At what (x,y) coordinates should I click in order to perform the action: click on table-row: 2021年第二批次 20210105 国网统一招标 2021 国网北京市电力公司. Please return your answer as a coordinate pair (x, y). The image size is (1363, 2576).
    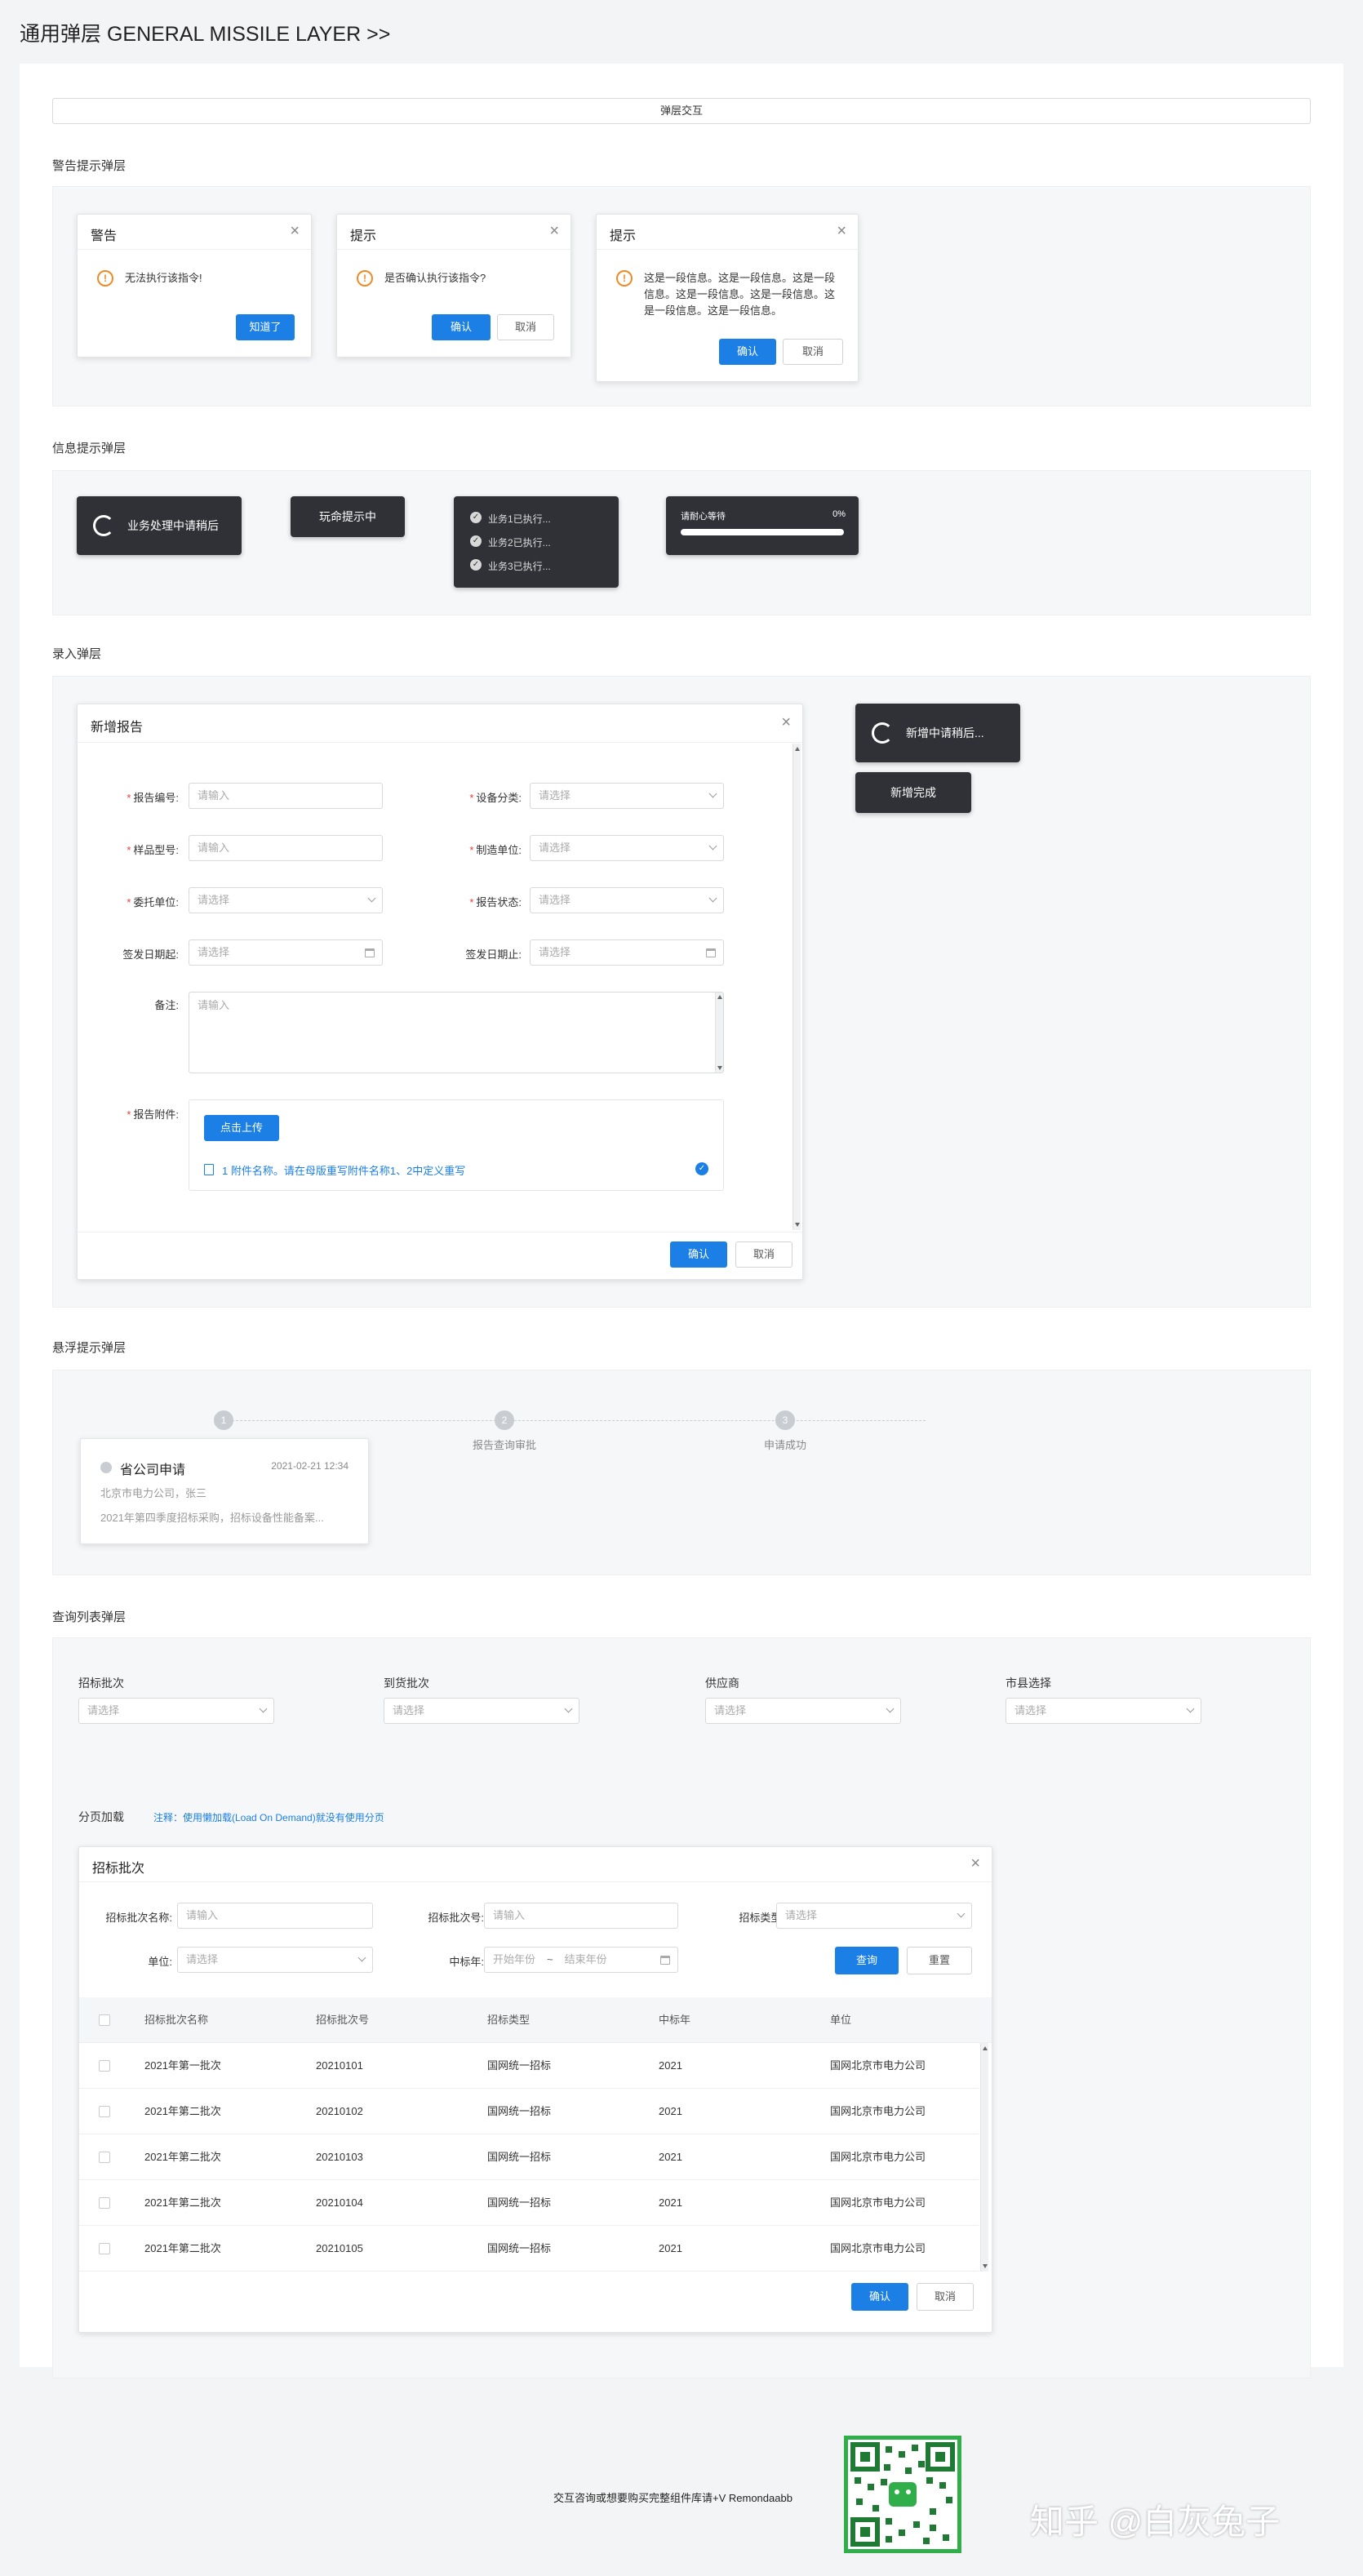
    Looking at the image, I should click on (529, 2249).